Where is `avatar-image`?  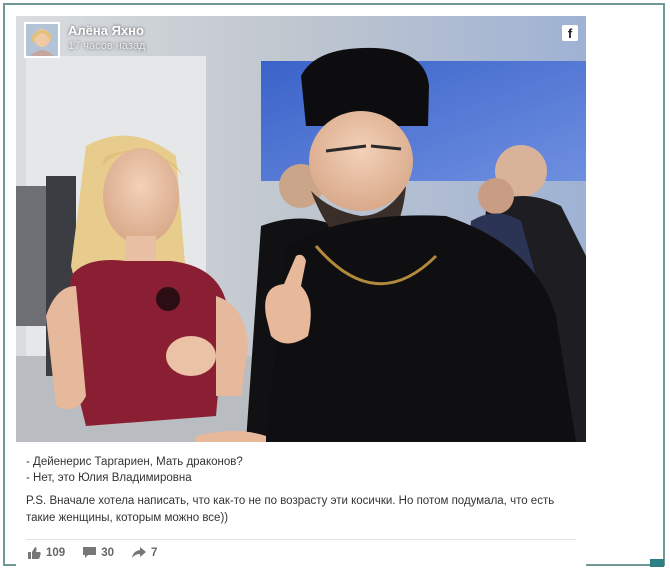 avatar-image is located at coordinates (42, 40).